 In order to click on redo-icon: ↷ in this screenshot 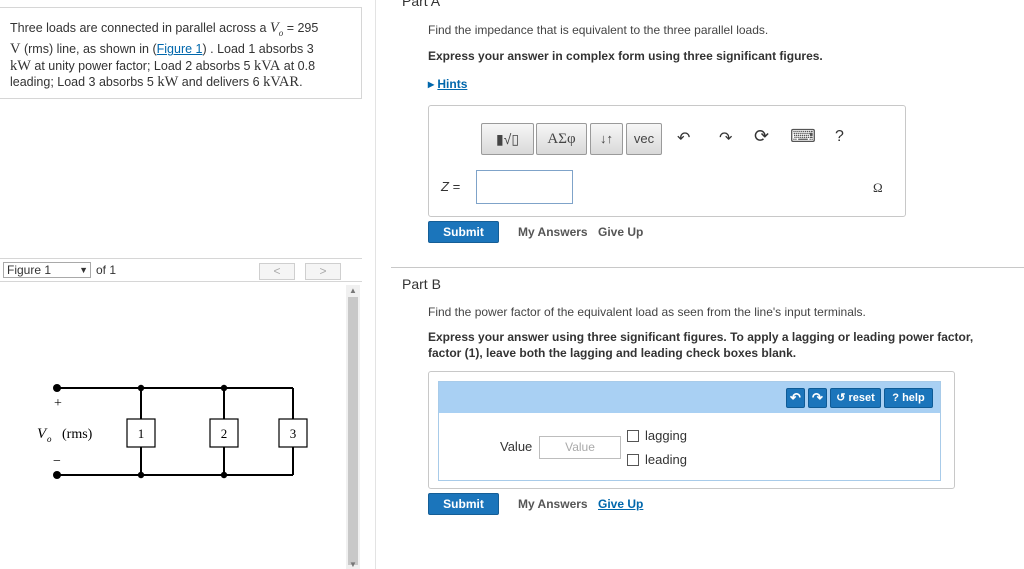, I will do `click(725, 138)`.